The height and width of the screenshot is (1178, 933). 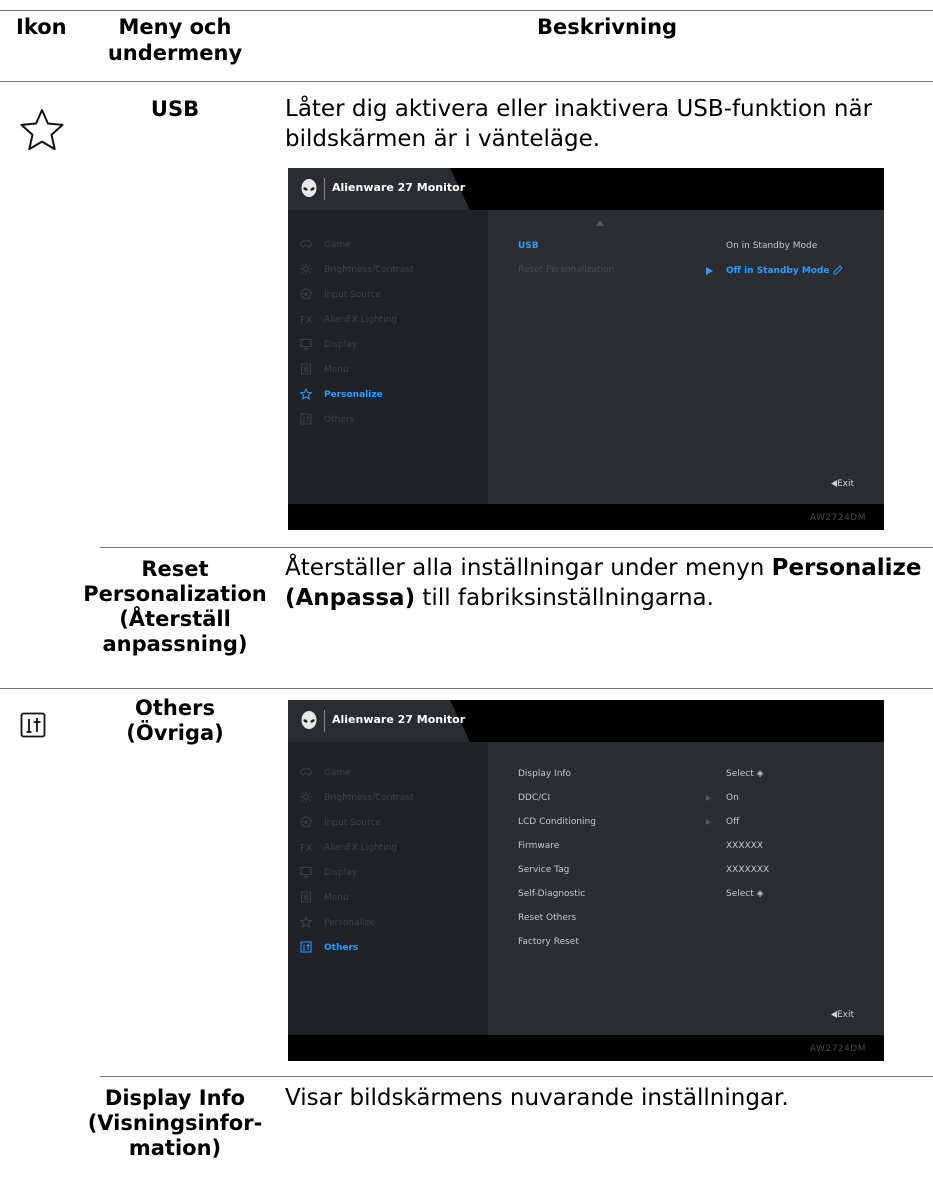 I want to click on others-title: Others (Övriga), so click(x=175, y=720).